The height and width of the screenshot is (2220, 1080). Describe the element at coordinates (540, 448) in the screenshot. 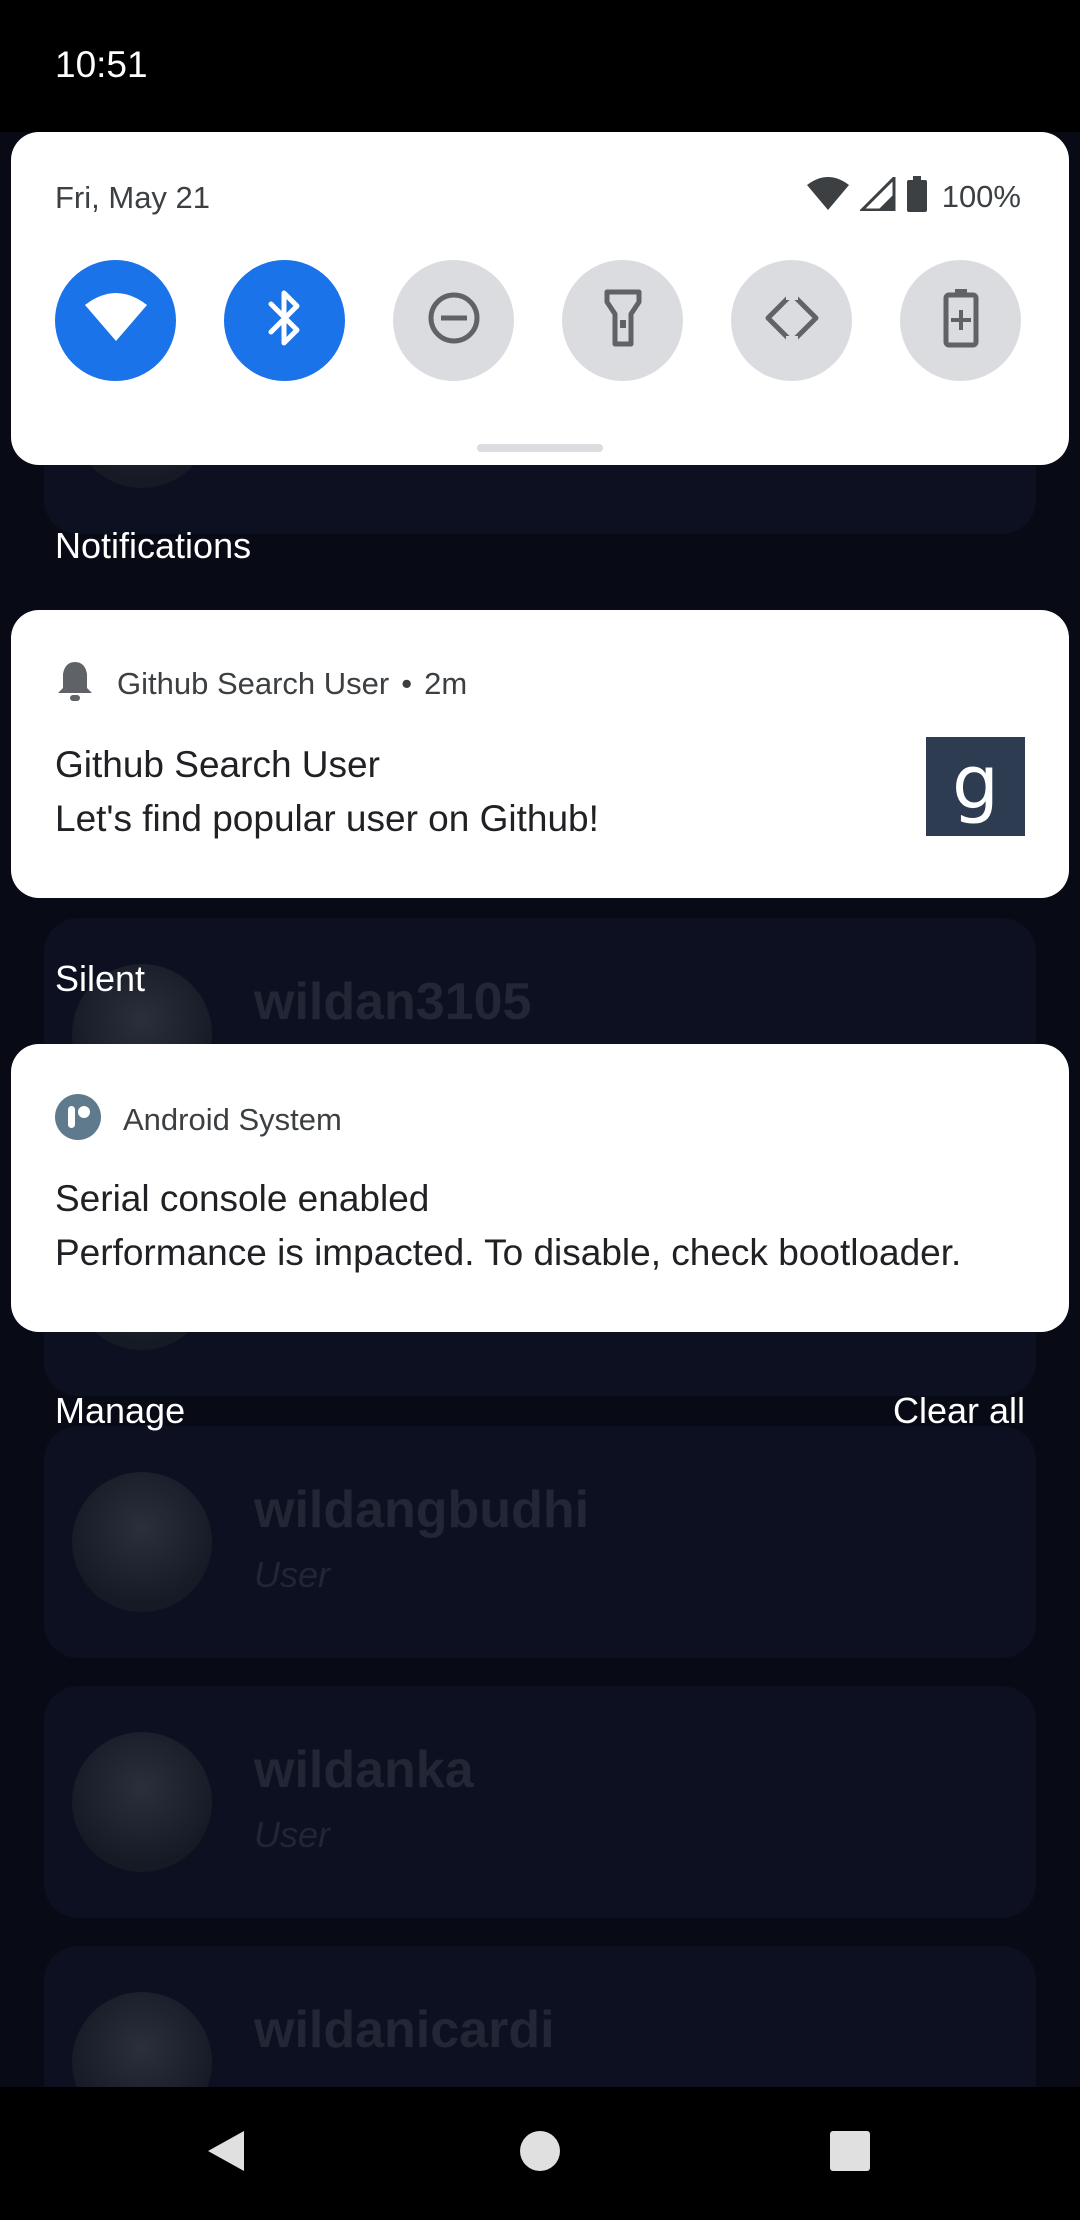

I see `qs-drag-handle` at that location.